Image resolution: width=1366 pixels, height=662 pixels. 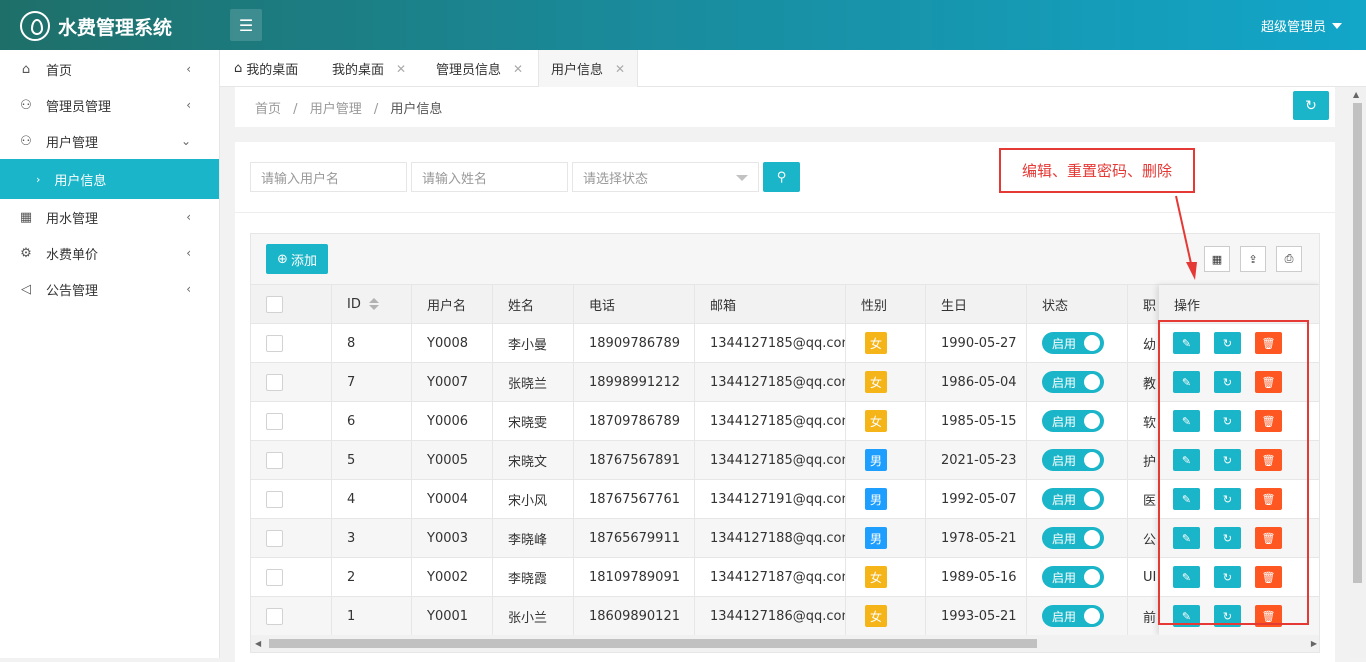 I want to click on sidebar-subitem-user-info: › 用户信息, so click(x=109, y=179).